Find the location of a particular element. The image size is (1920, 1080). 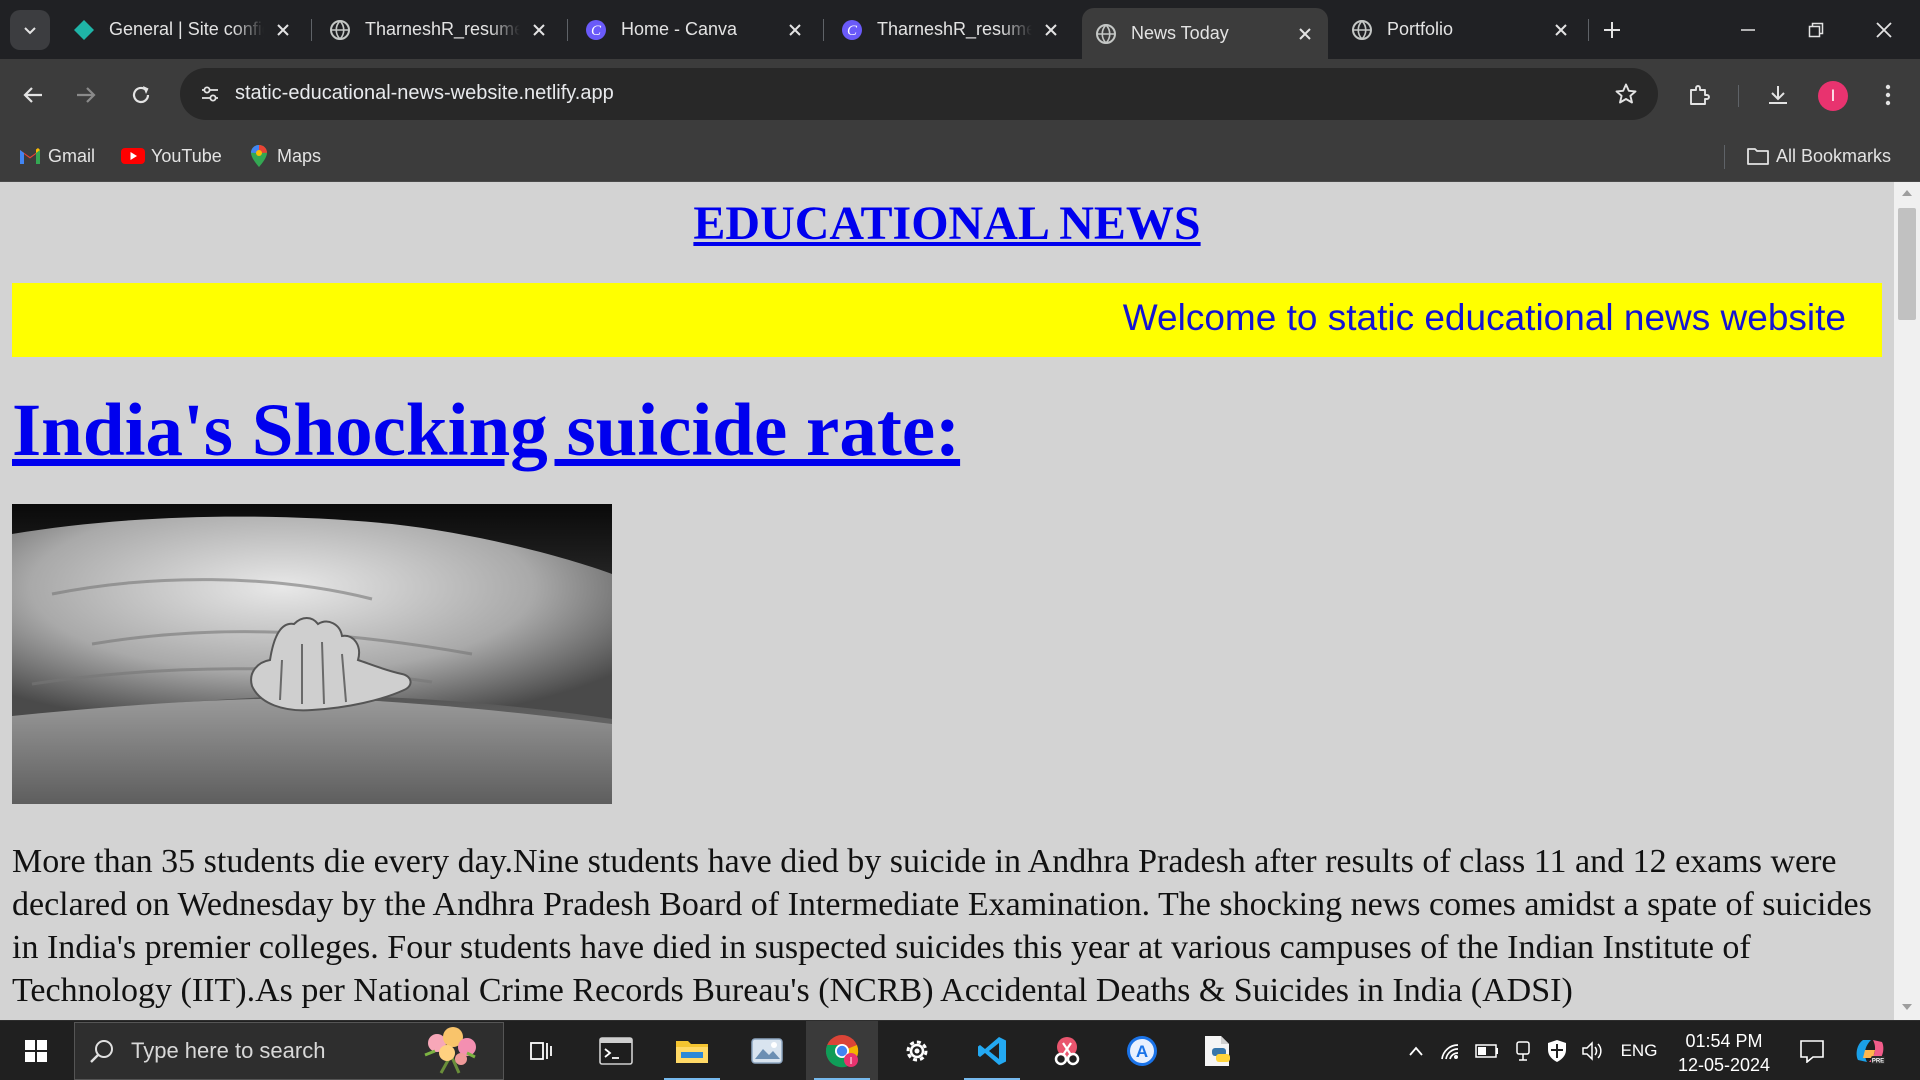

taskbar-image-viewer is located at coordinates (767, 1050).